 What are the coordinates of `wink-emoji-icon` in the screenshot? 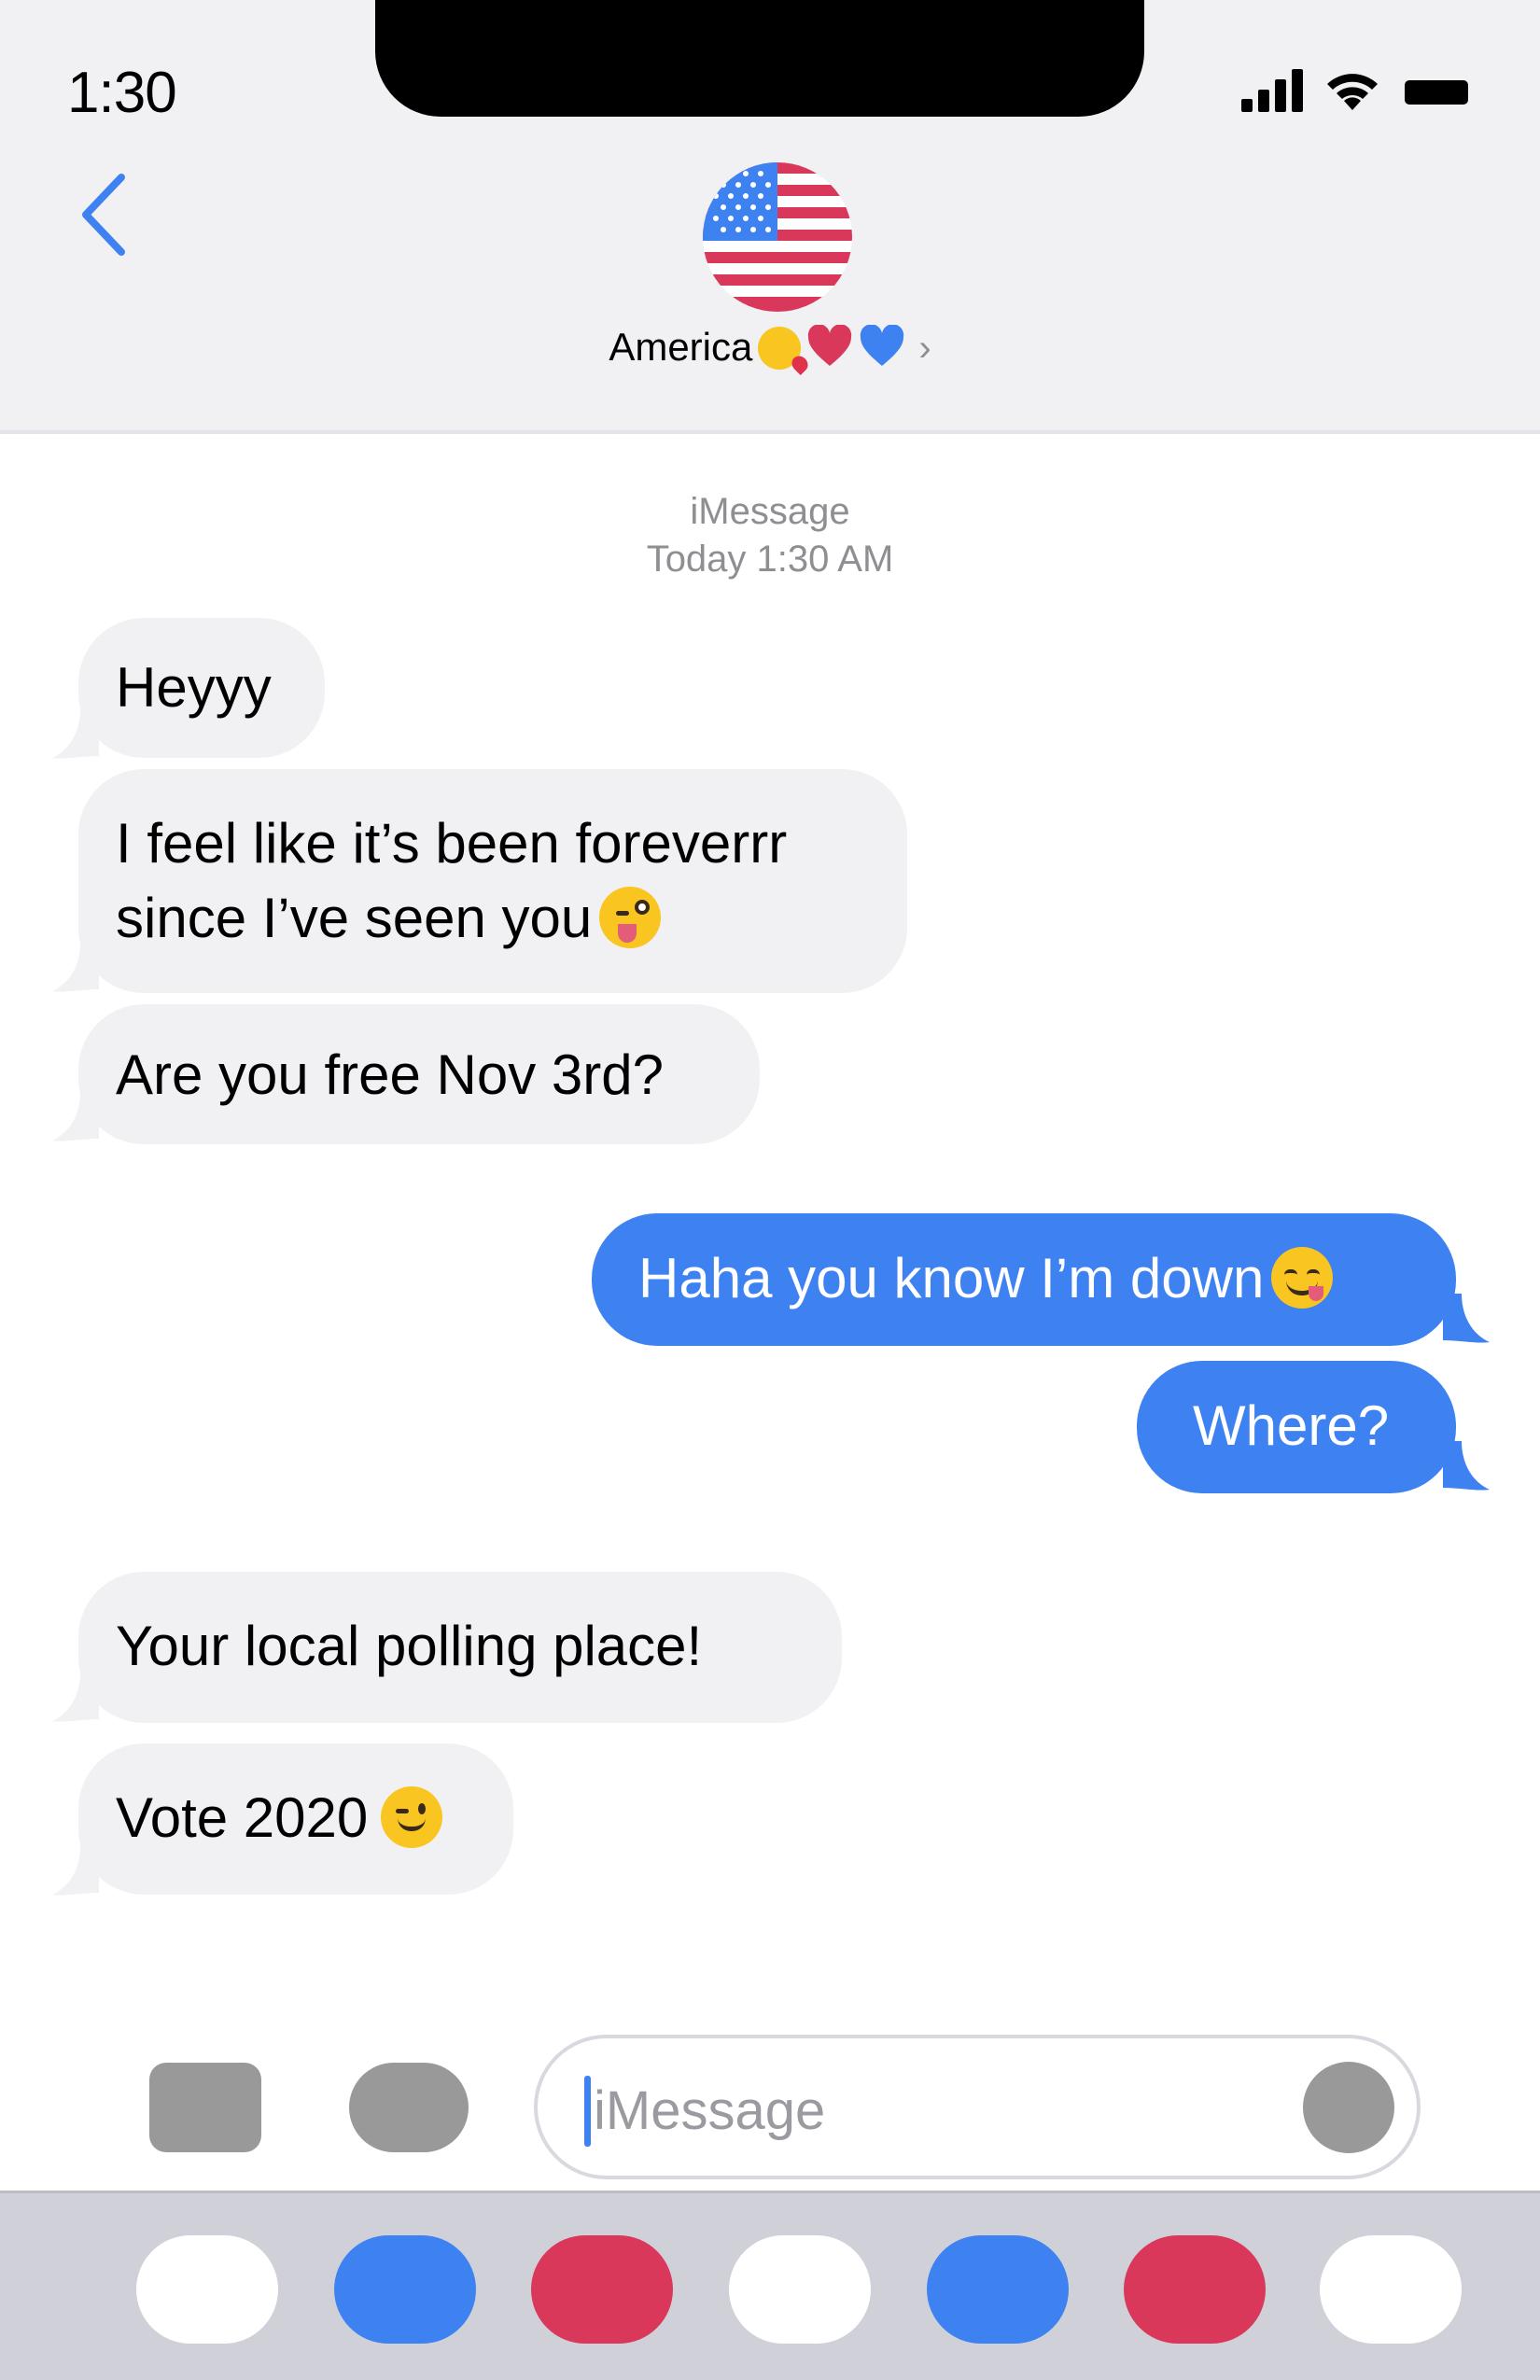 It's located at (412, 1817).